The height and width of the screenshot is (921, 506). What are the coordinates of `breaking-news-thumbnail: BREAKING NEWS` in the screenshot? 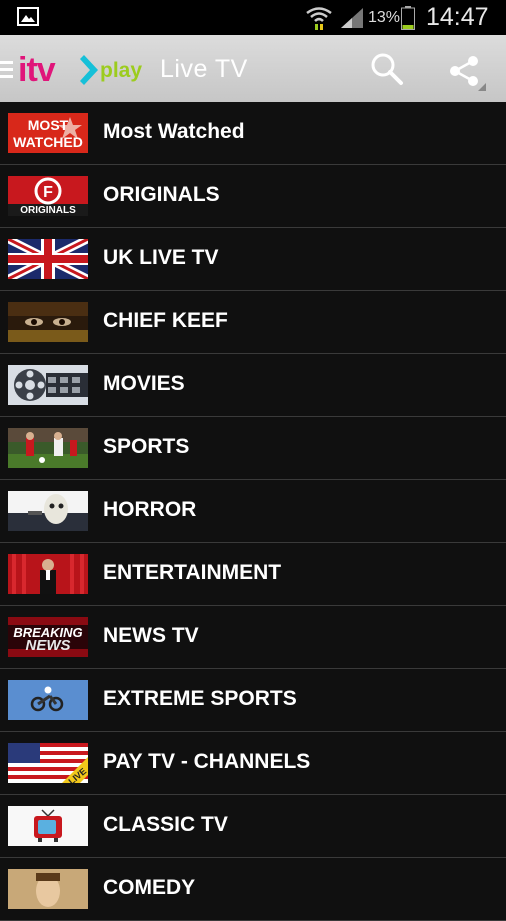 It's located at (48, 637).